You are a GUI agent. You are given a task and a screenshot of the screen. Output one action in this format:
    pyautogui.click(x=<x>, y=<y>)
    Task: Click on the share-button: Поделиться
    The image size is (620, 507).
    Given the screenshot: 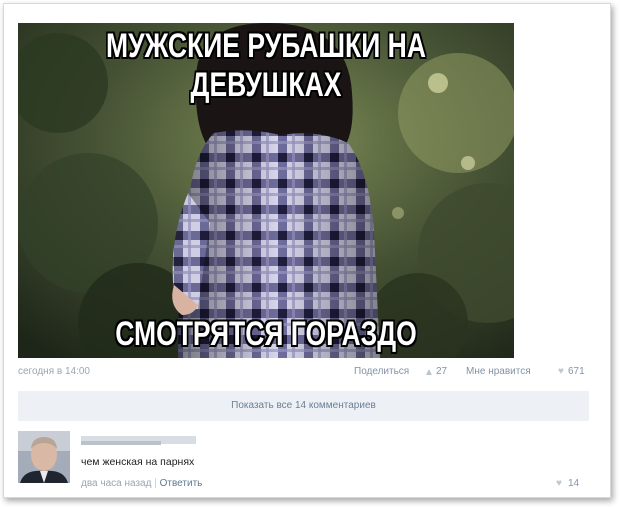 What is the action you would take?
    pyautogui.click(x=381, y=371)
    